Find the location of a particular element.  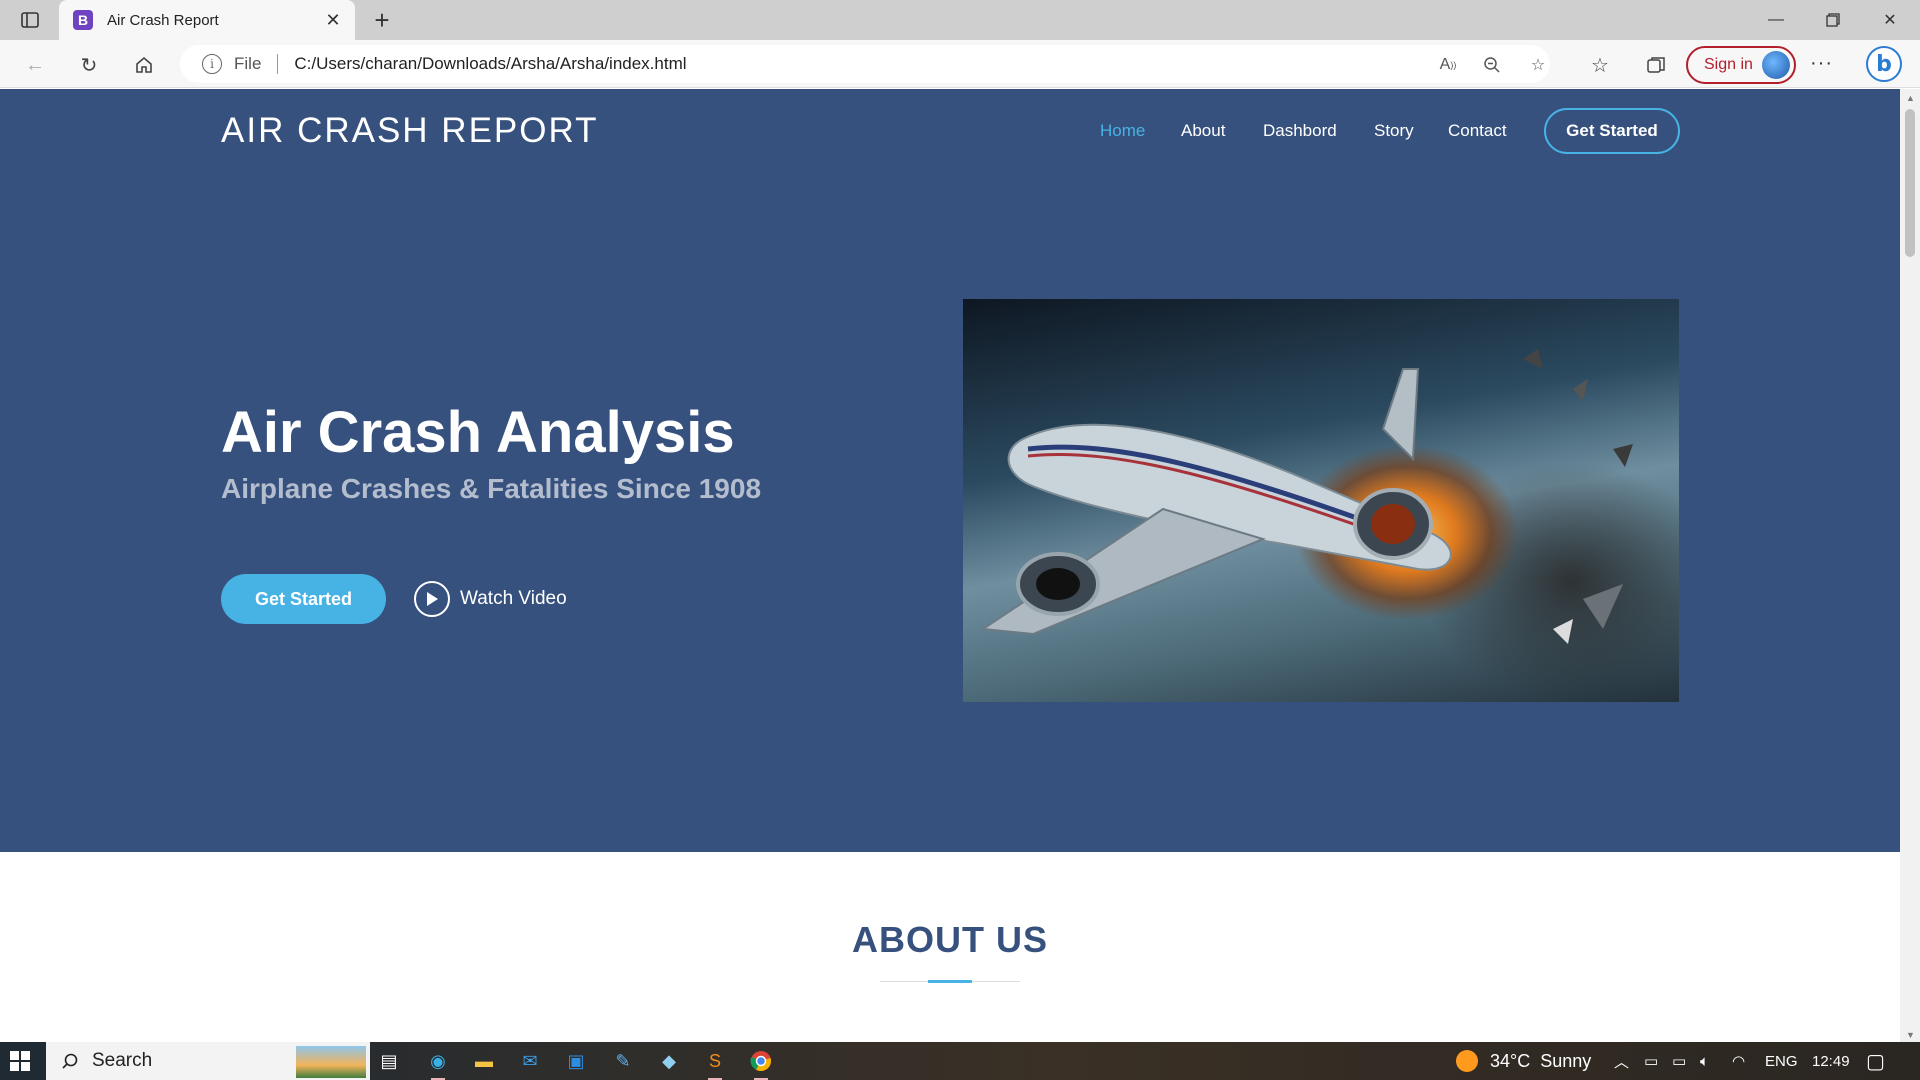

volume-icon: 🔈︎ is located at coordinates (1704, 1061).